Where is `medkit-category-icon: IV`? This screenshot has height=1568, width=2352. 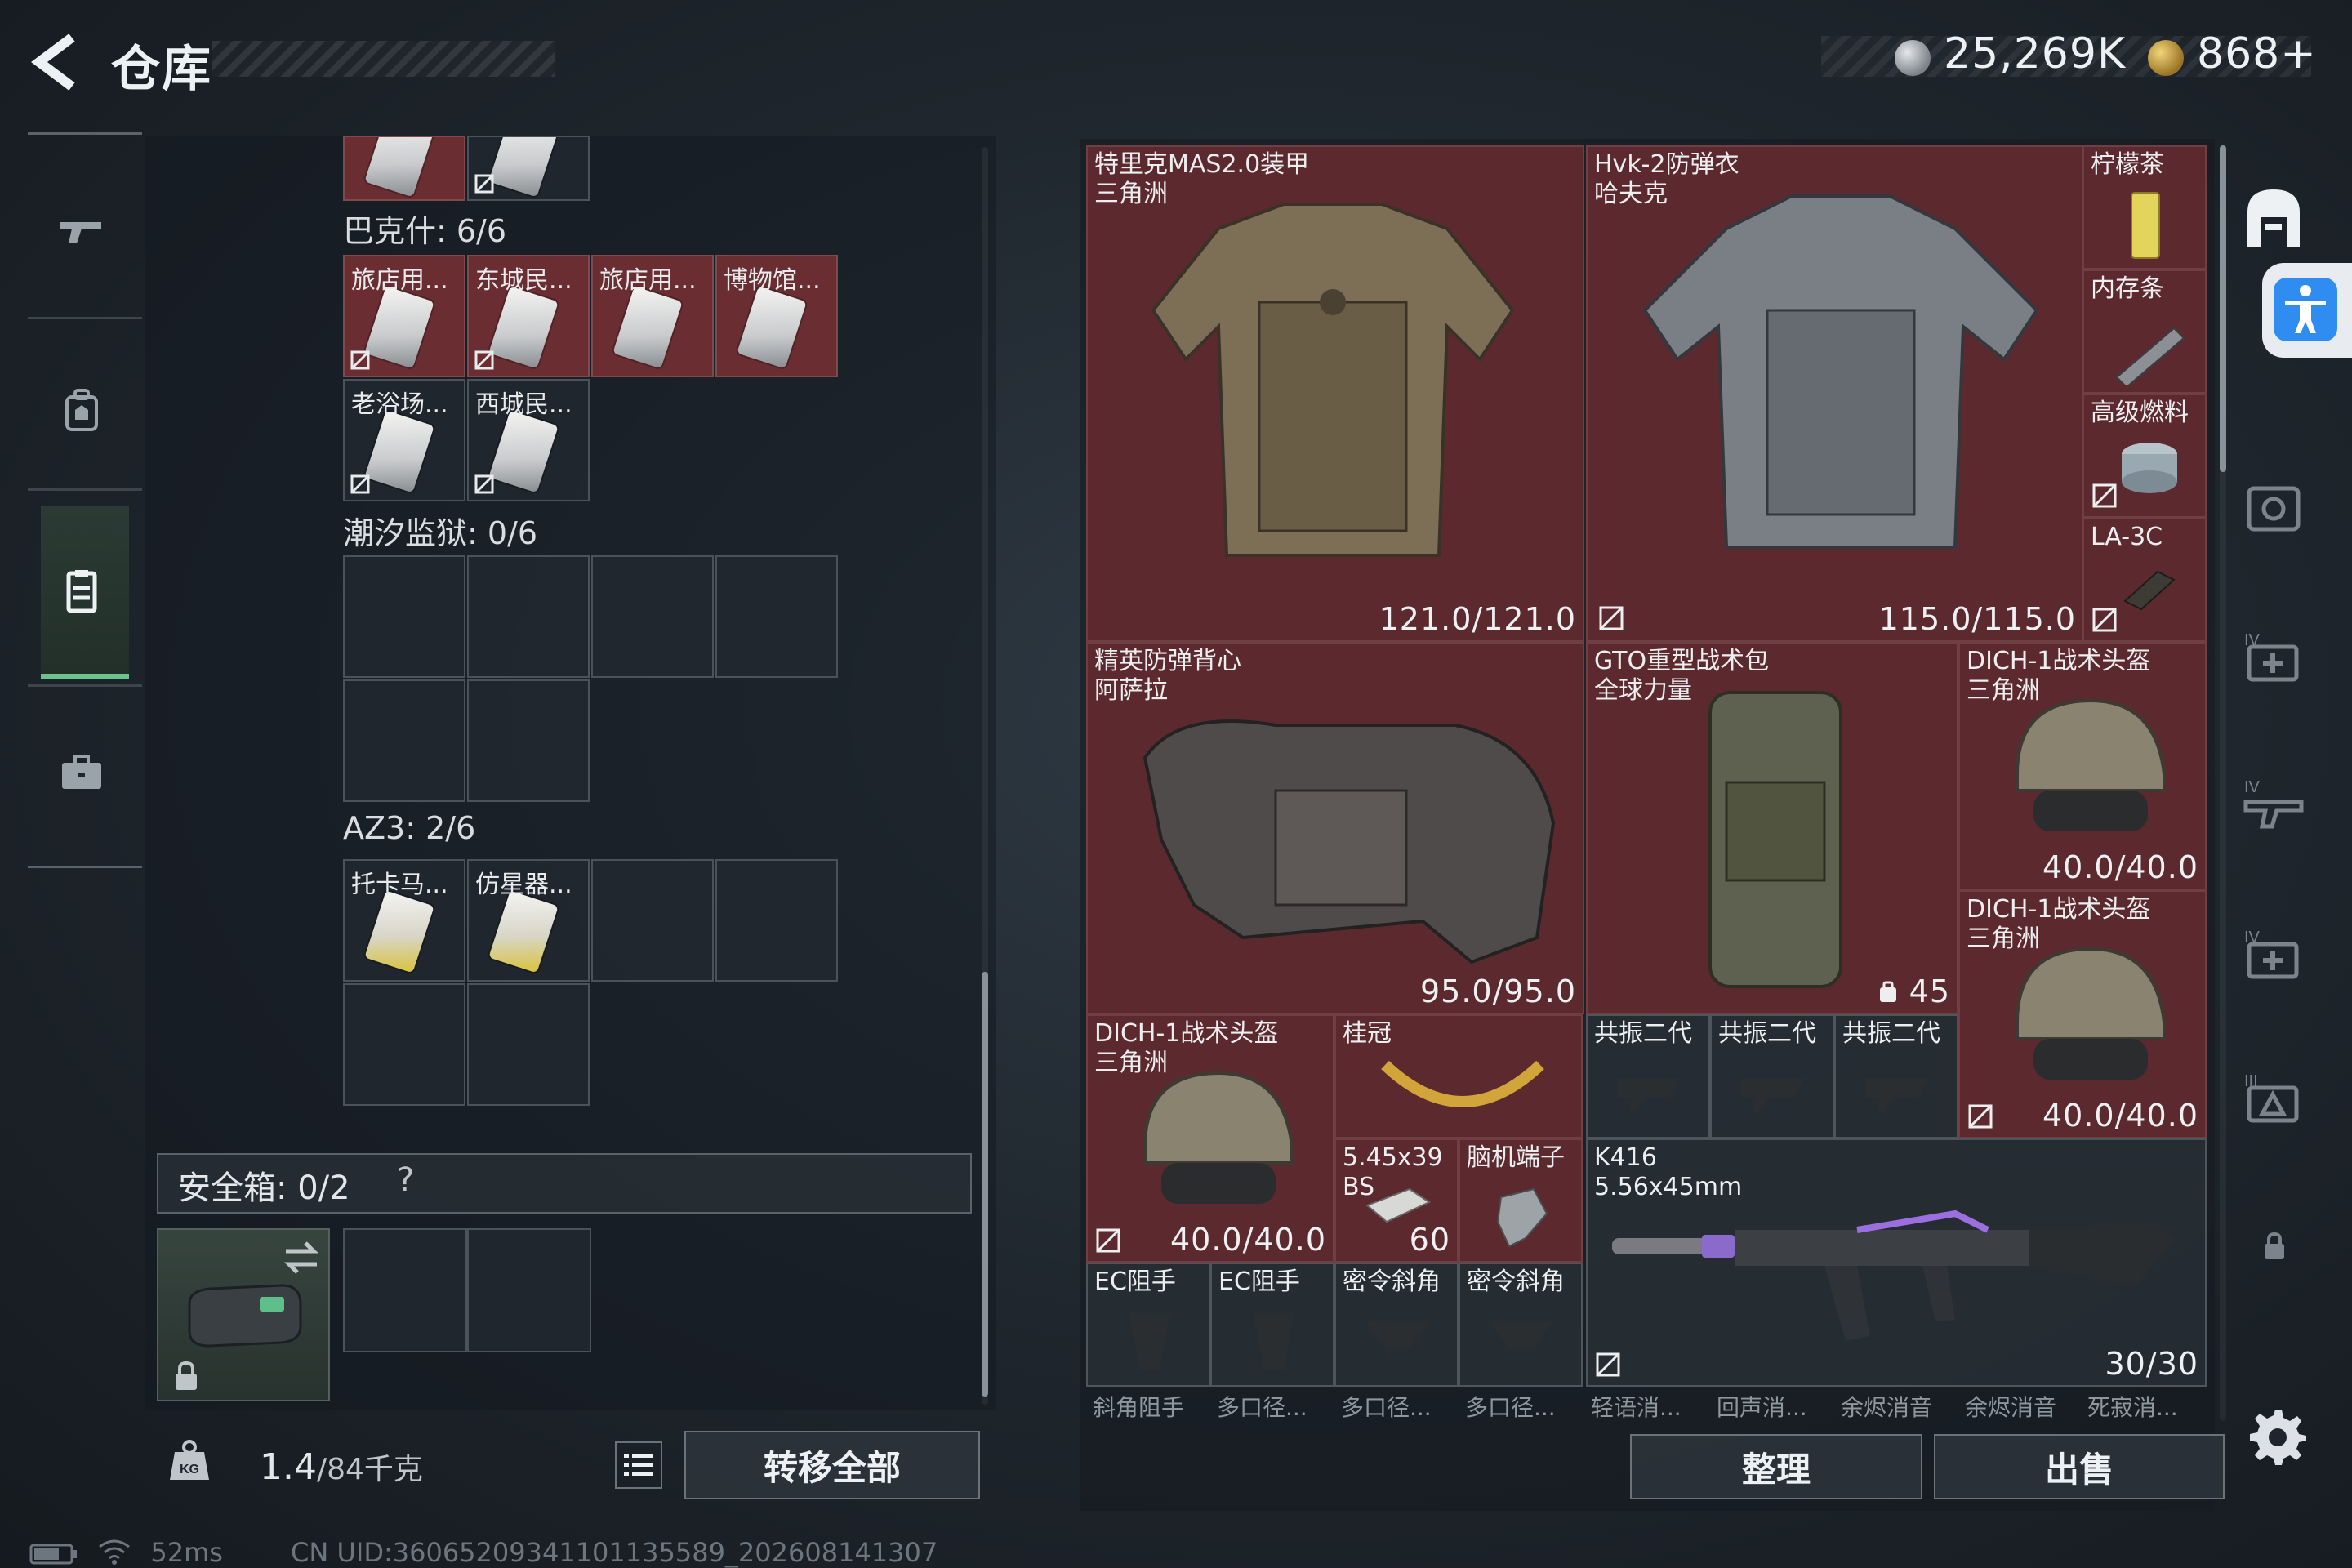 medkit-category-icon: IV is located at coordinates (2273, 658).